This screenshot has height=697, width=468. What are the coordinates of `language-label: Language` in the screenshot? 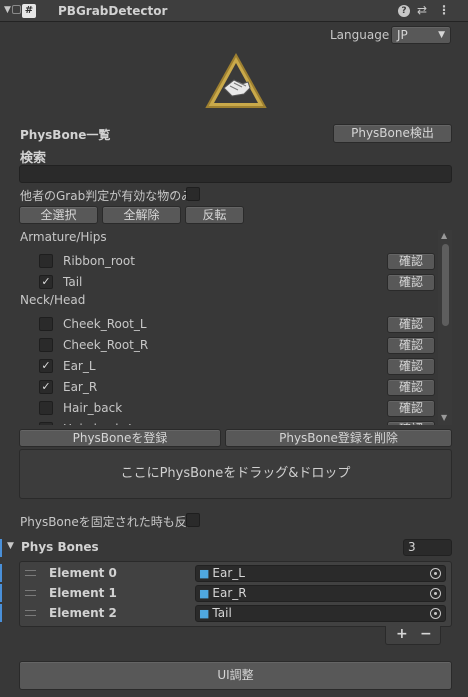 It's located at (360, 35).